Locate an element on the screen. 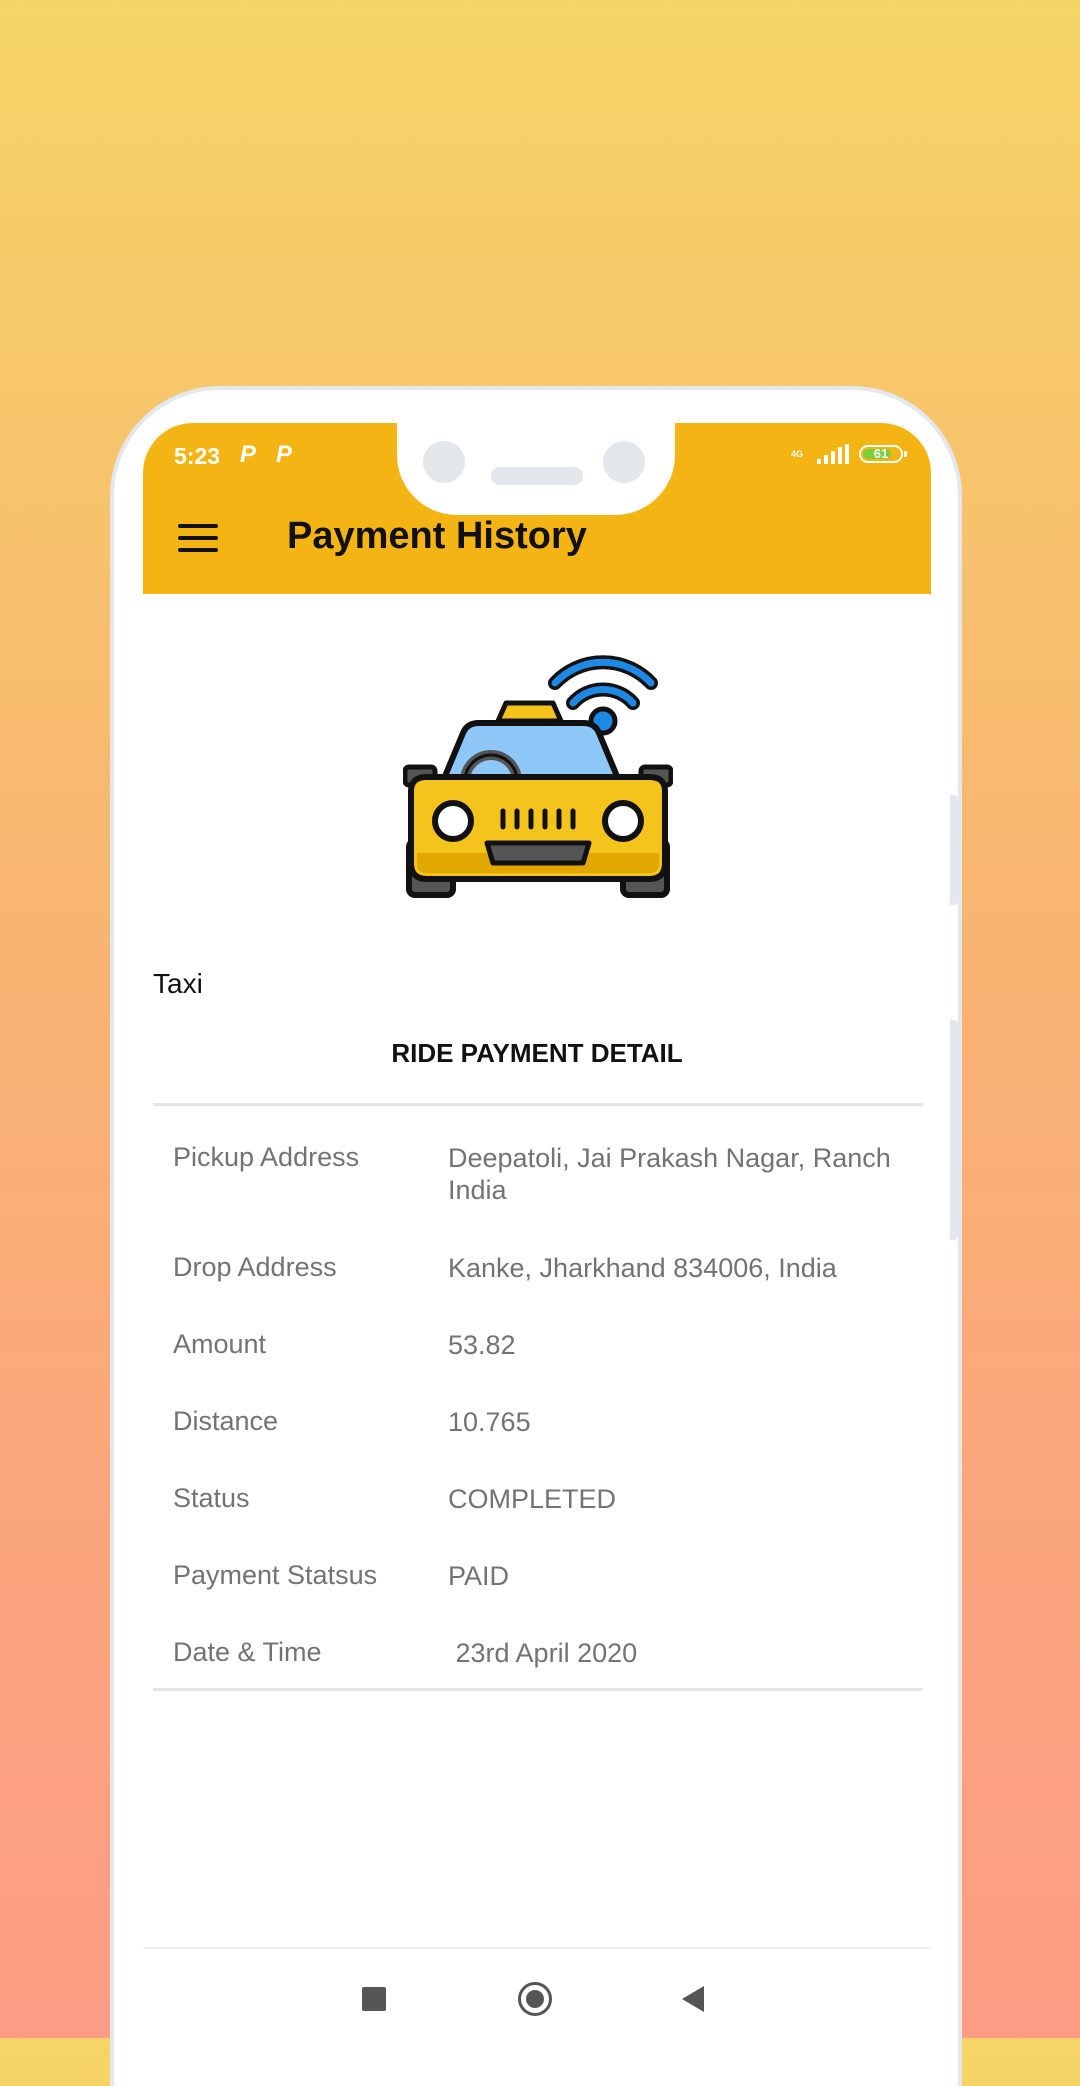  status-right: 4G 61 is located at coordinates (849, 454).